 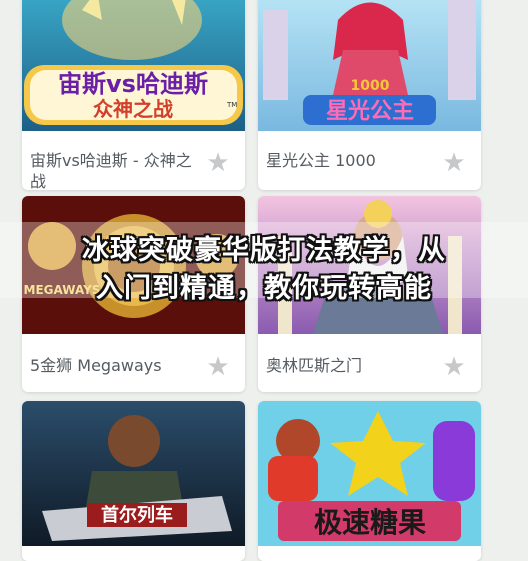 What do you see at coordinates (111, 170) in the screenshot?
I see `caption-text: 宙斯vs哈迪斯 - 众神之战` at bounding box center [111, 170].